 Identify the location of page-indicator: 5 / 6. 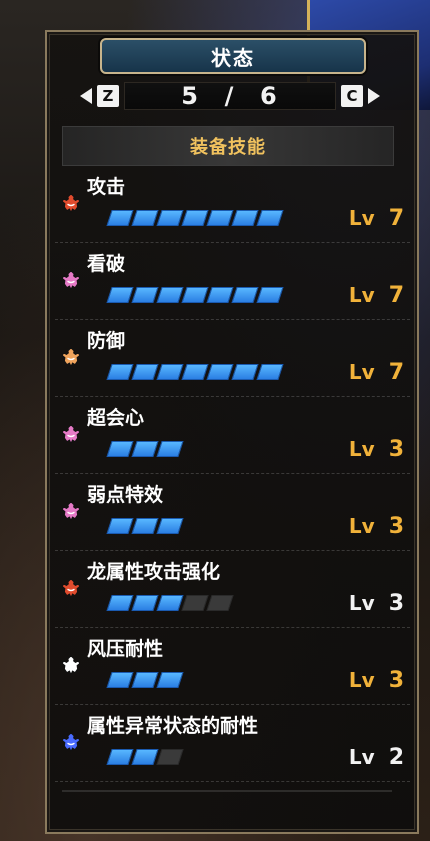
(230, 96).